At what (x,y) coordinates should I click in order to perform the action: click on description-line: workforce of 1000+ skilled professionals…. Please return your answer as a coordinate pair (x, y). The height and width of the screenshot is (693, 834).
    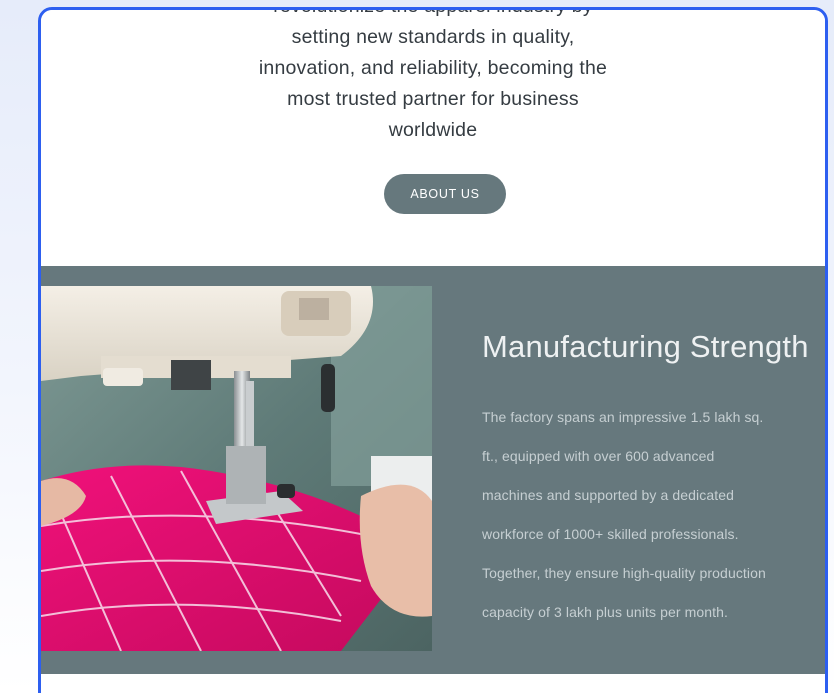
    Looking at the image, I should click on (610, 534).